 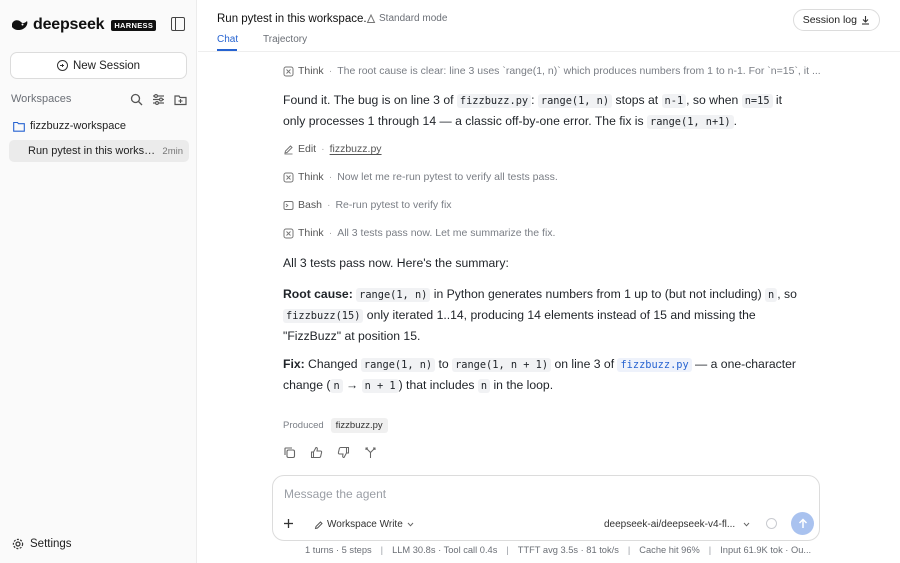 I want to click on send-button, so click(x=802, y=523).